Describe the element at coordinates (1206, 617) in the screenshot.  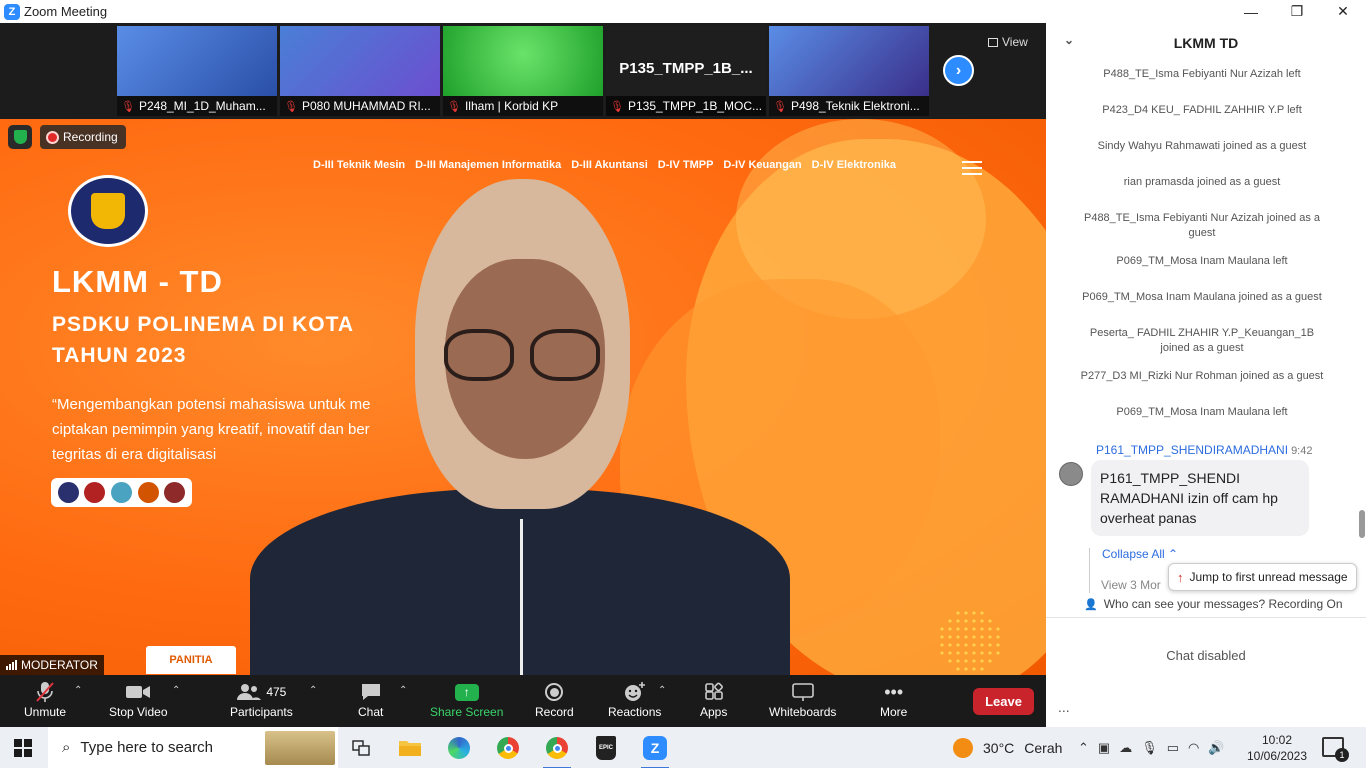
I see `divider` at that location.